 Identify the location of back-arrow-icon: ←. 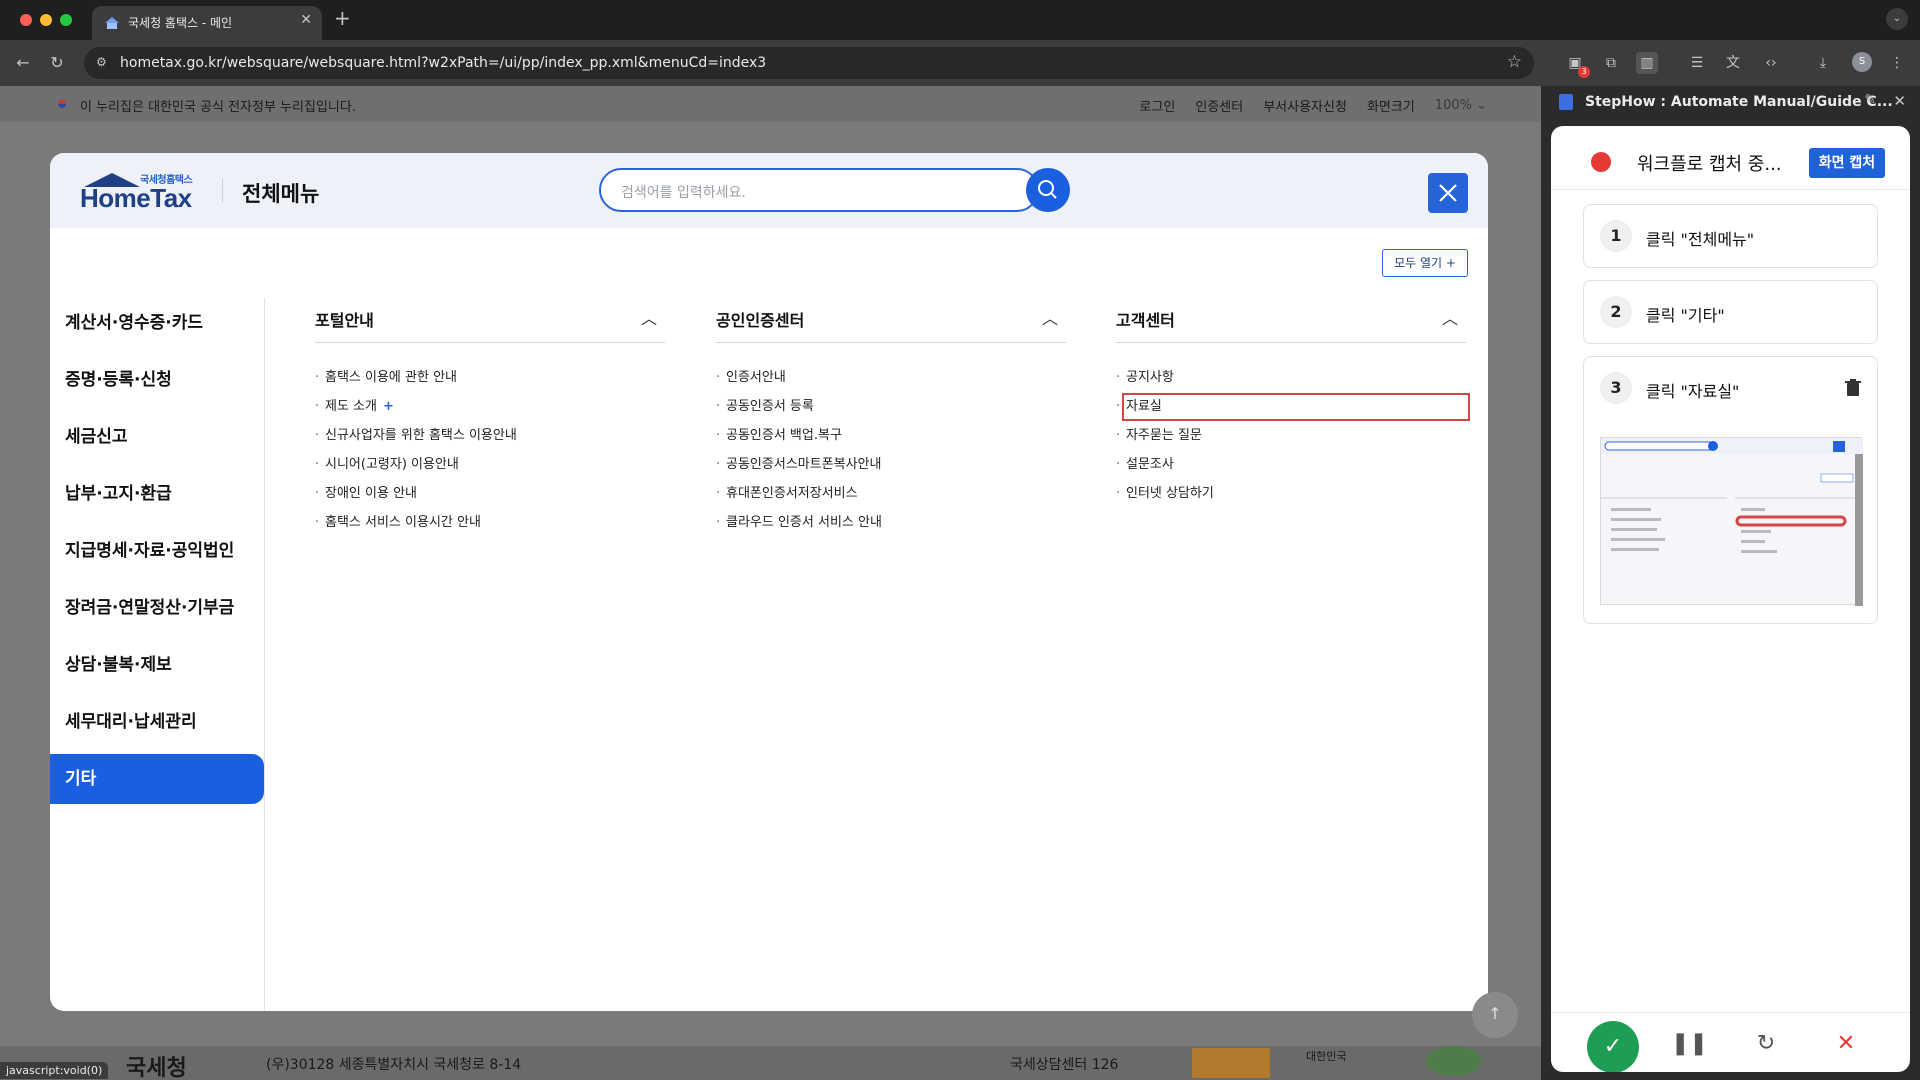
(23, 63).